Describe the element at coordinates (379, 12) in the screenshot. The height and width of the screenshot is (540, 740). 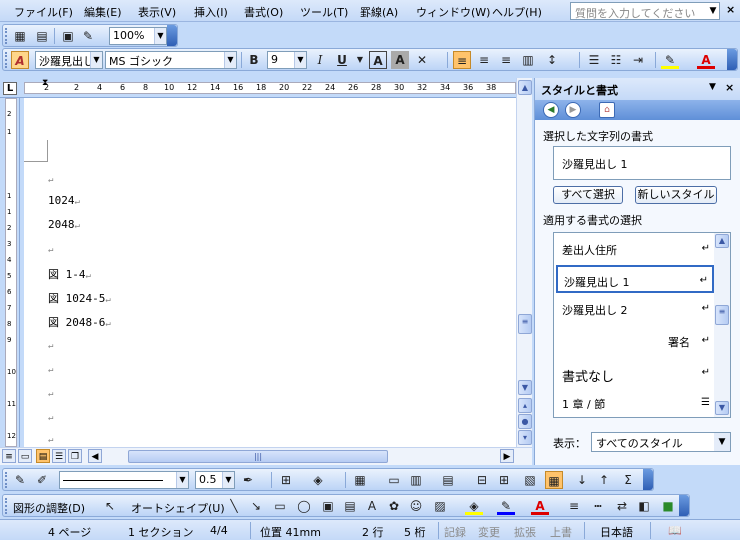
I see `menu-table: 罫線(A)` at that location.